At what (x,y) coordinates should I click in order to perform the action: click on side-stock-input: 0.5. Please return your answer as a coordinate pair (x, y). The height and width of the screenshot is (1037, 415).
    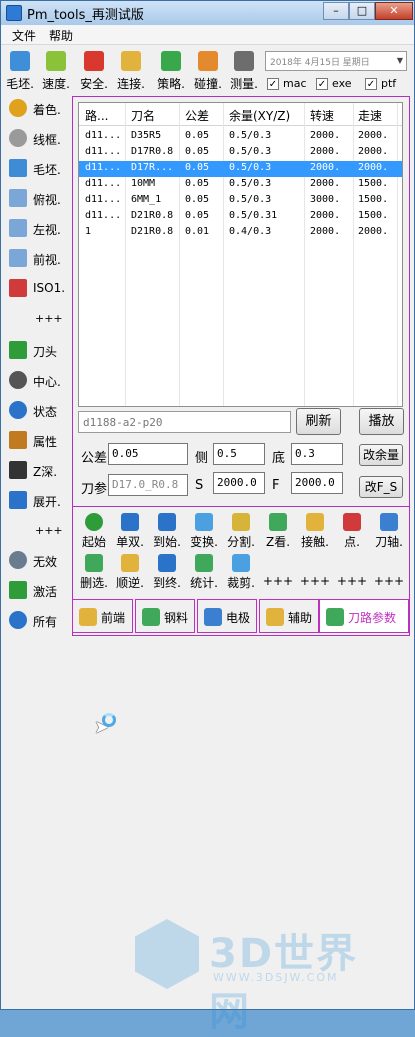
    Looking at the image, I should click on (239, 454).